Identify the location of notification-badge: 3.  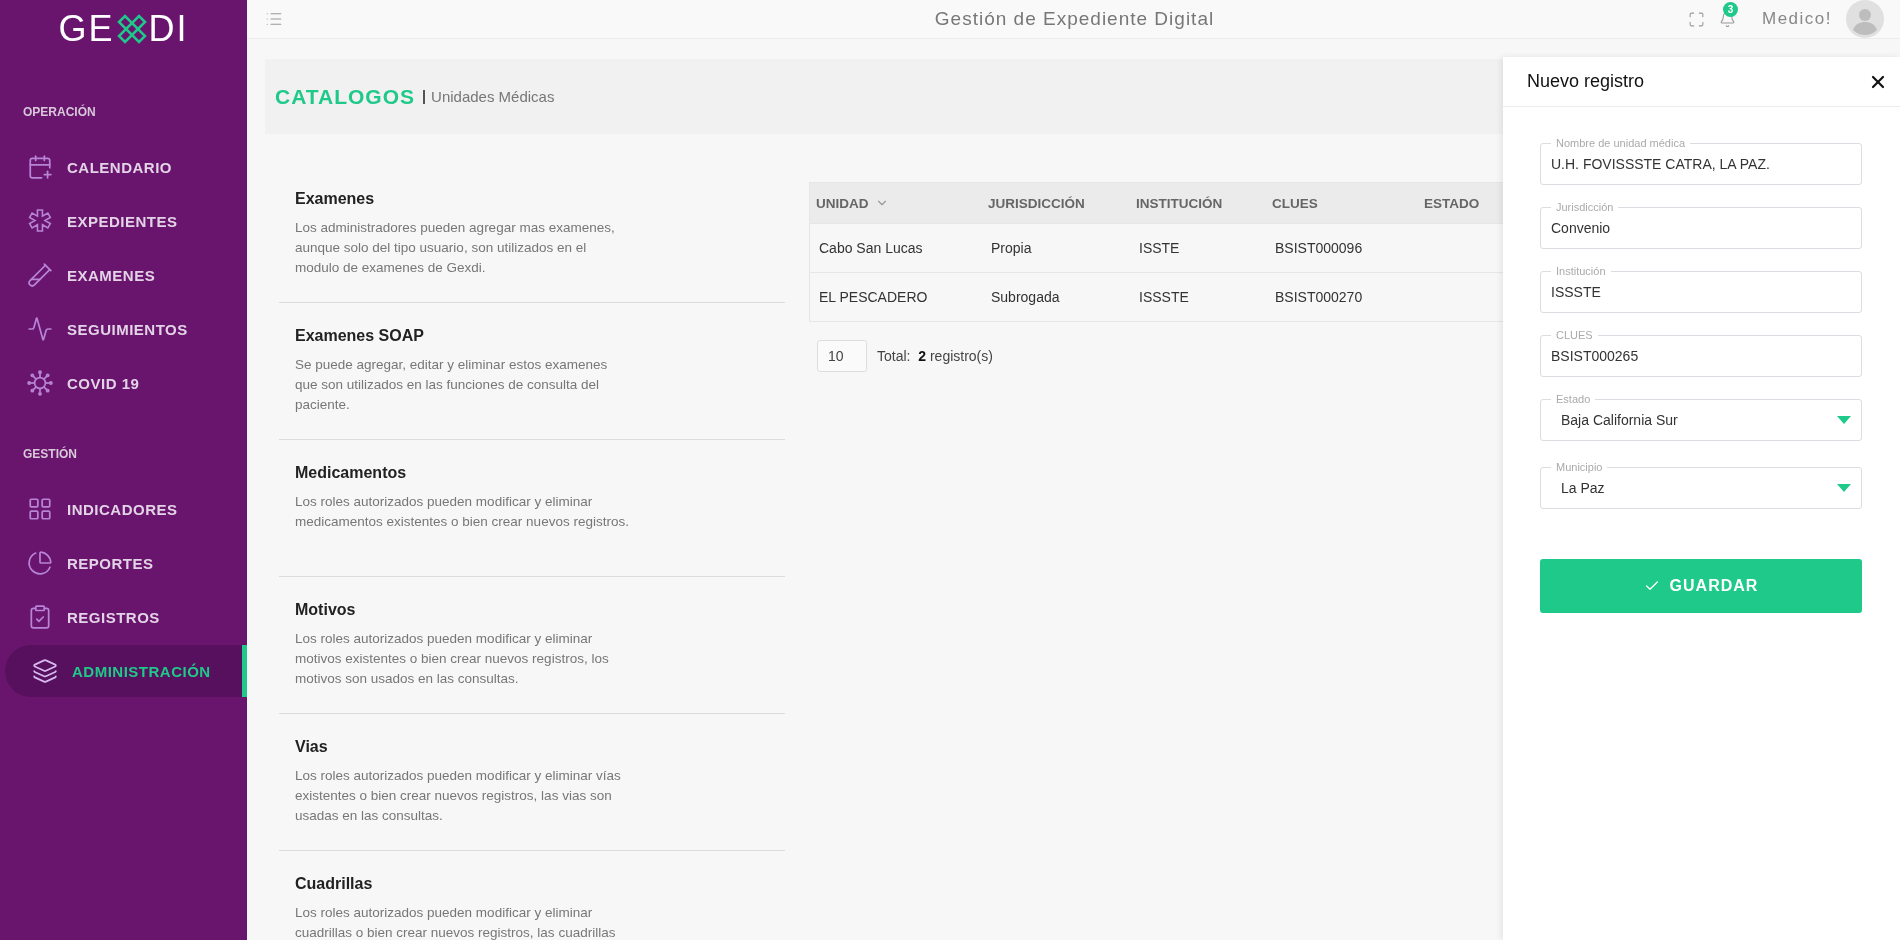
(1730, 9).